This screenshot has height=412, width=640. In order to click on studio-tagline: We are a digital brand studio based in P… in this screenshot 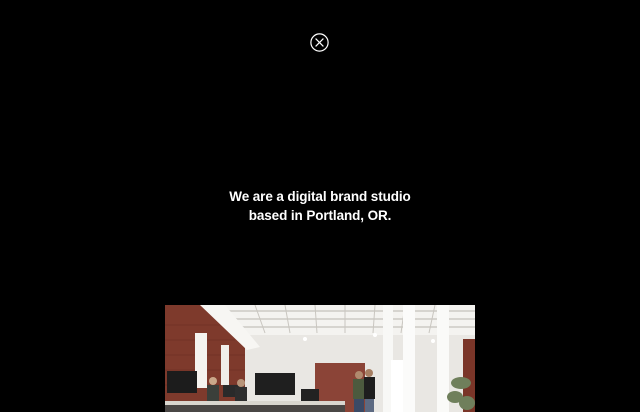, I will do `click(320, 206)`.